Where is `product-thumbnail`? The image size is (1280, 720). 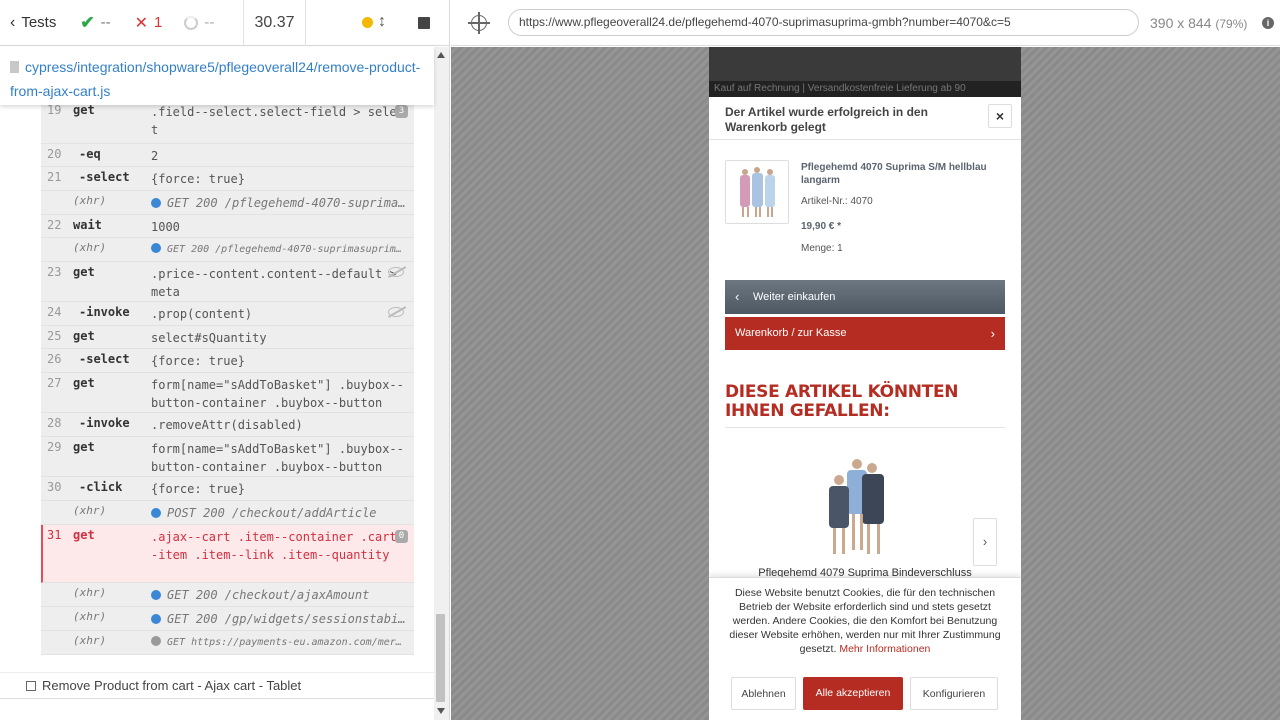 product-thumbnail is located at coordinates (757, 192).